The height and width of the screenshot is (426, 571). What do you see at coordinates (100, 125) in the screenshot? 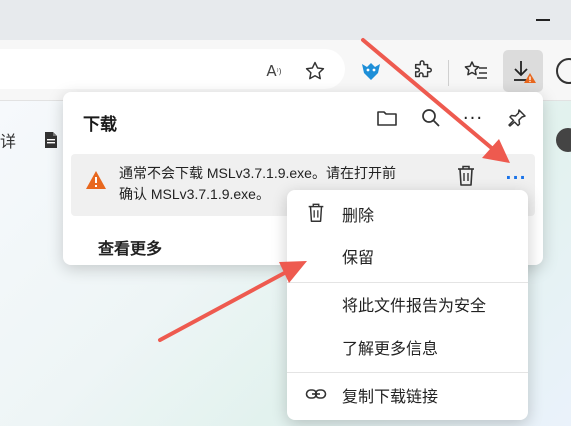
I see `downloads-title: 下载` at bounding box center [100, 125].